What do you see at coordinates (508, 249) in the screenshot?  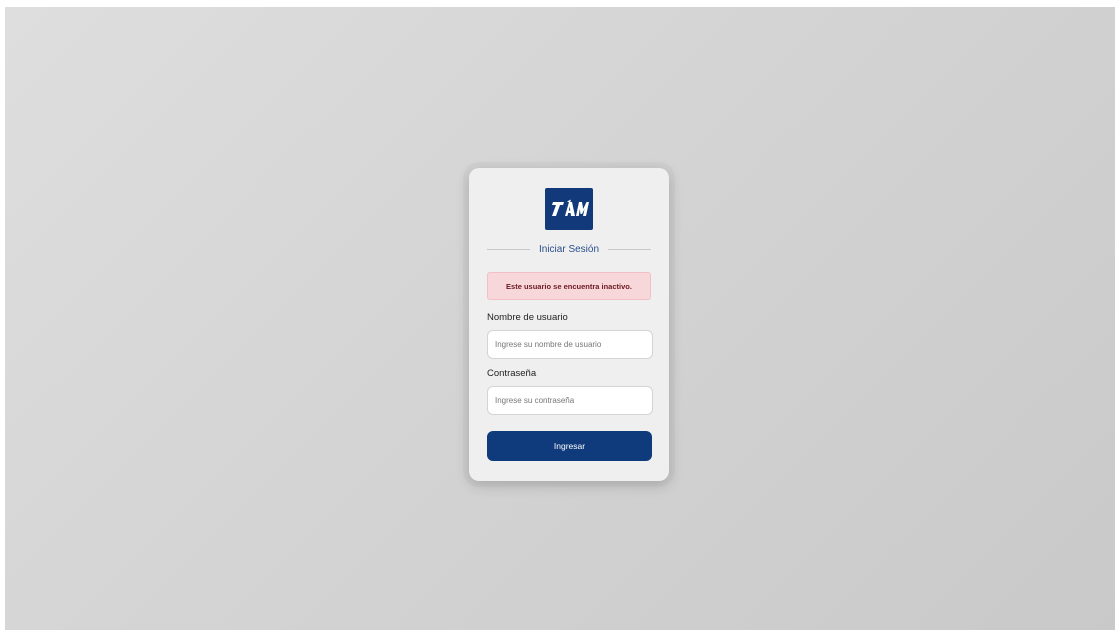 I see `divider-line-left` at bounding box center [508, 249].